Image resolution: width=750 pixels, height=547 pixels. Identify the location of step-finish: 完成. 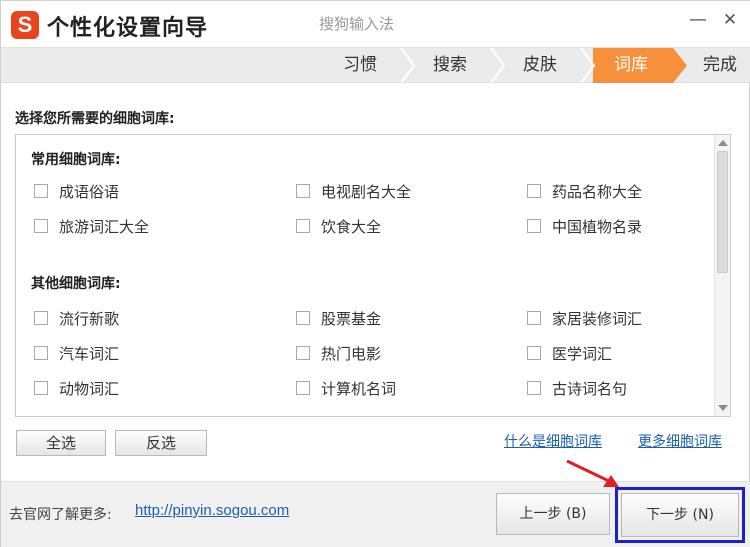
(720, 65).